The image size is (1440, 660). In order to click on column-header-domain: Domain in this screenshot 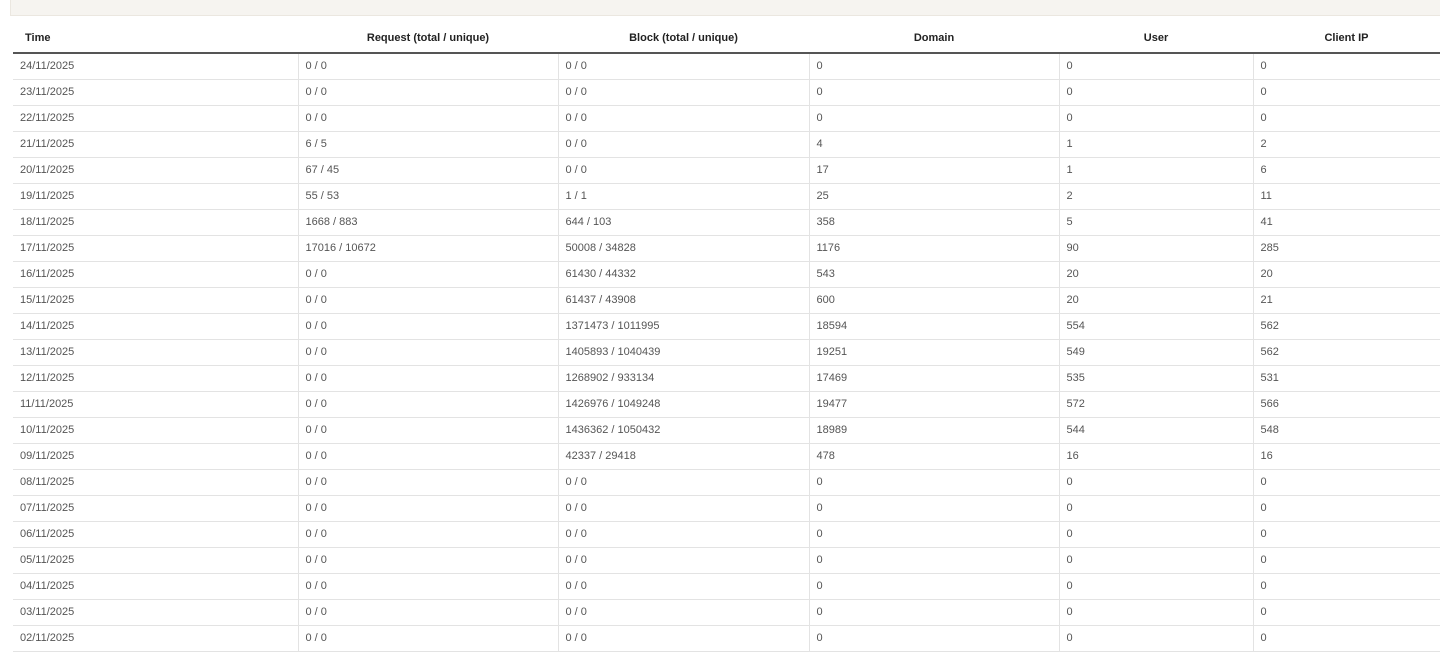, I will do `click(934, 39)`.